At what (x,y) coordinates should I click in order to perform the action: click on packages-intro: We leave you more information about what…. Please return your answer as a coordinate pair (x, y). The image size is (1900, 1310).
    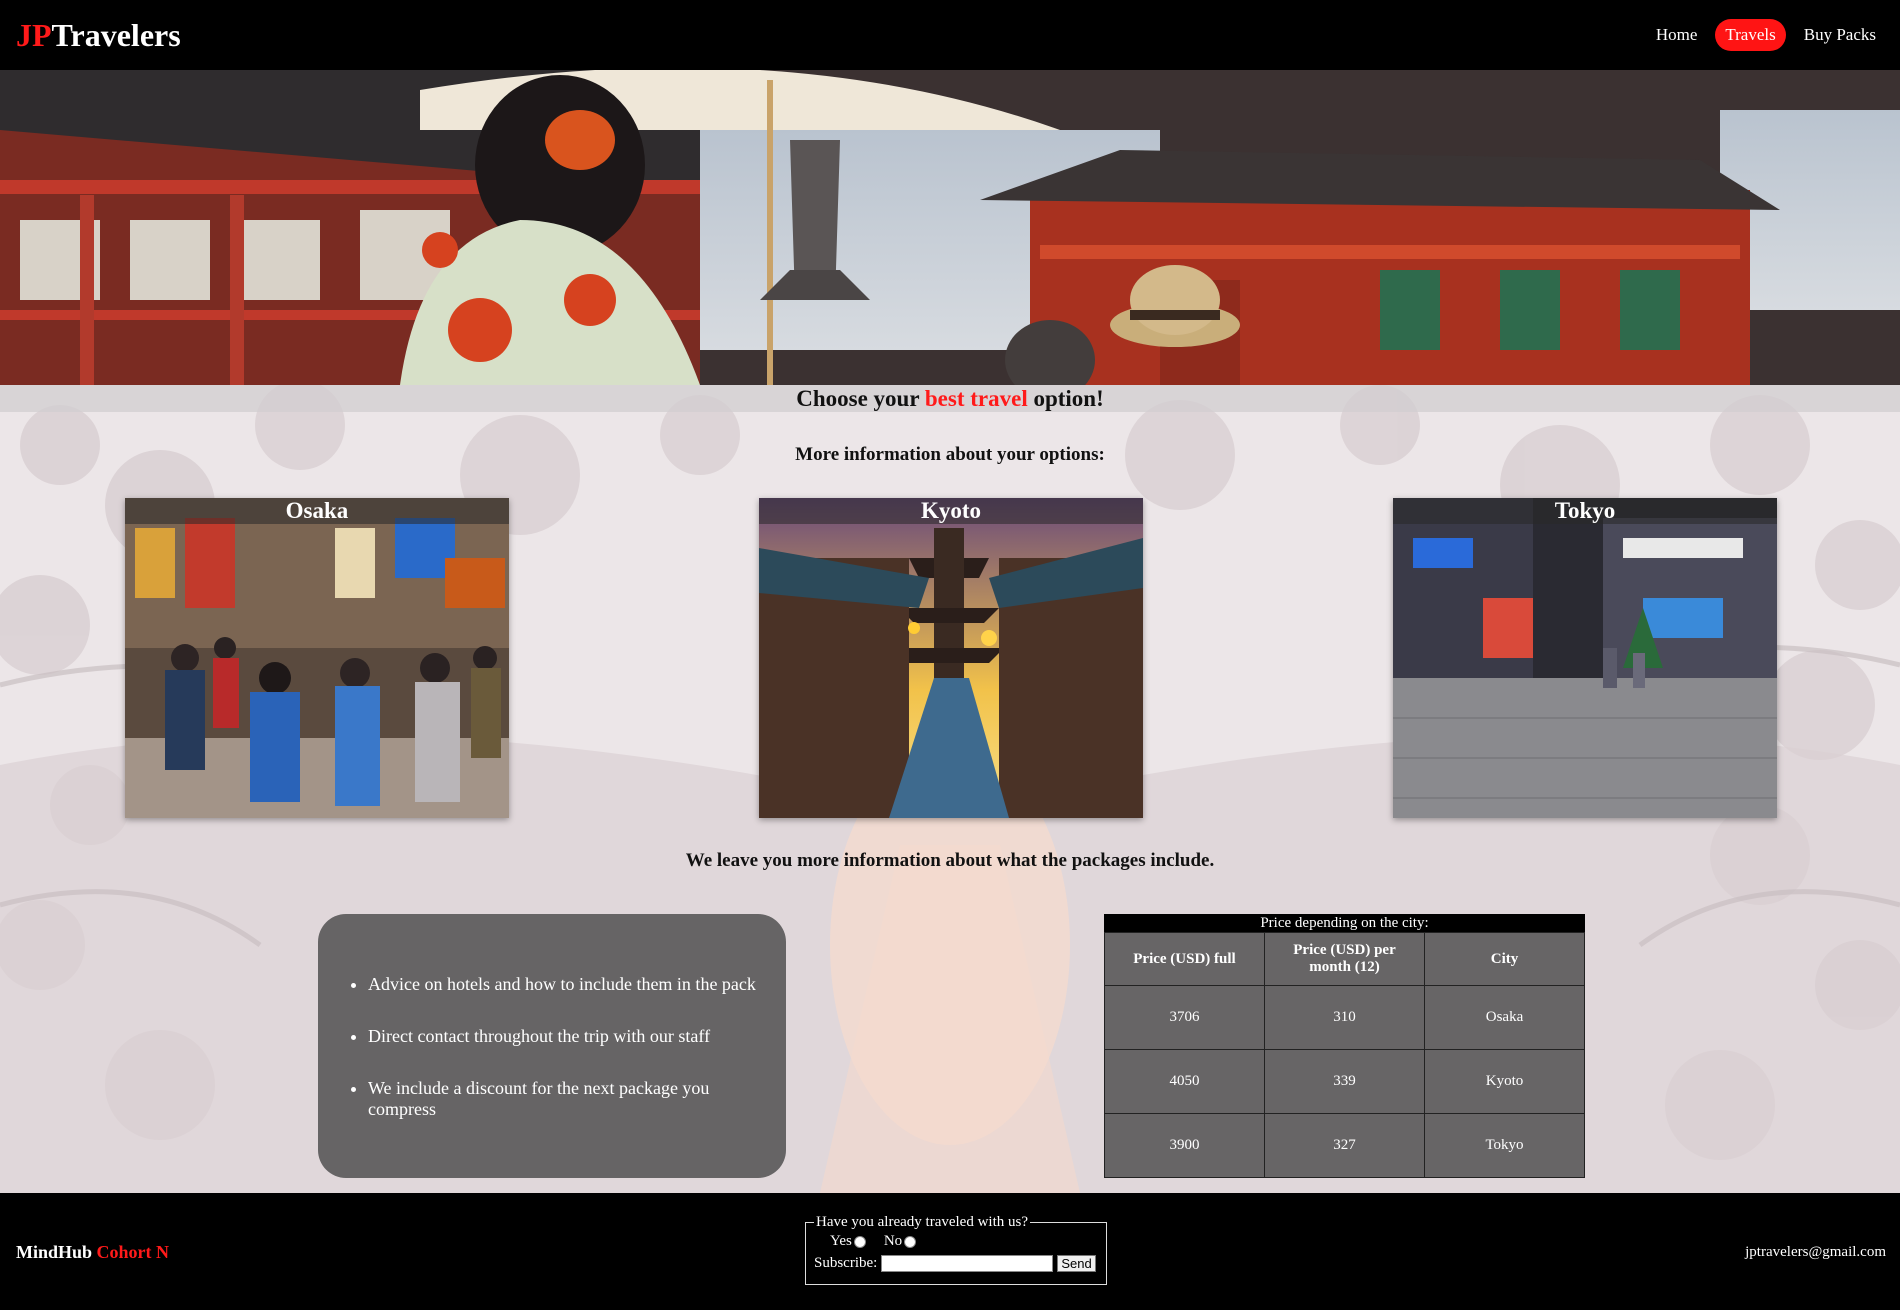
    Looking at the image, I should click on (950, 860).